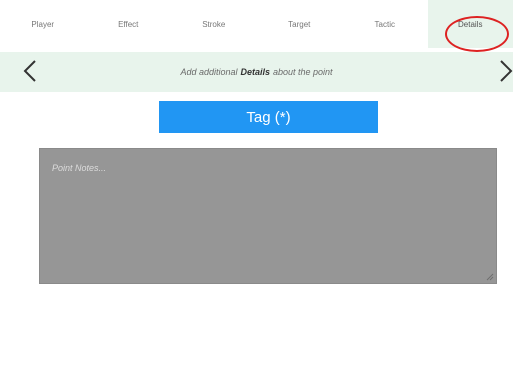  I want to click on tag-button: Tag (*), so click(268, 117).